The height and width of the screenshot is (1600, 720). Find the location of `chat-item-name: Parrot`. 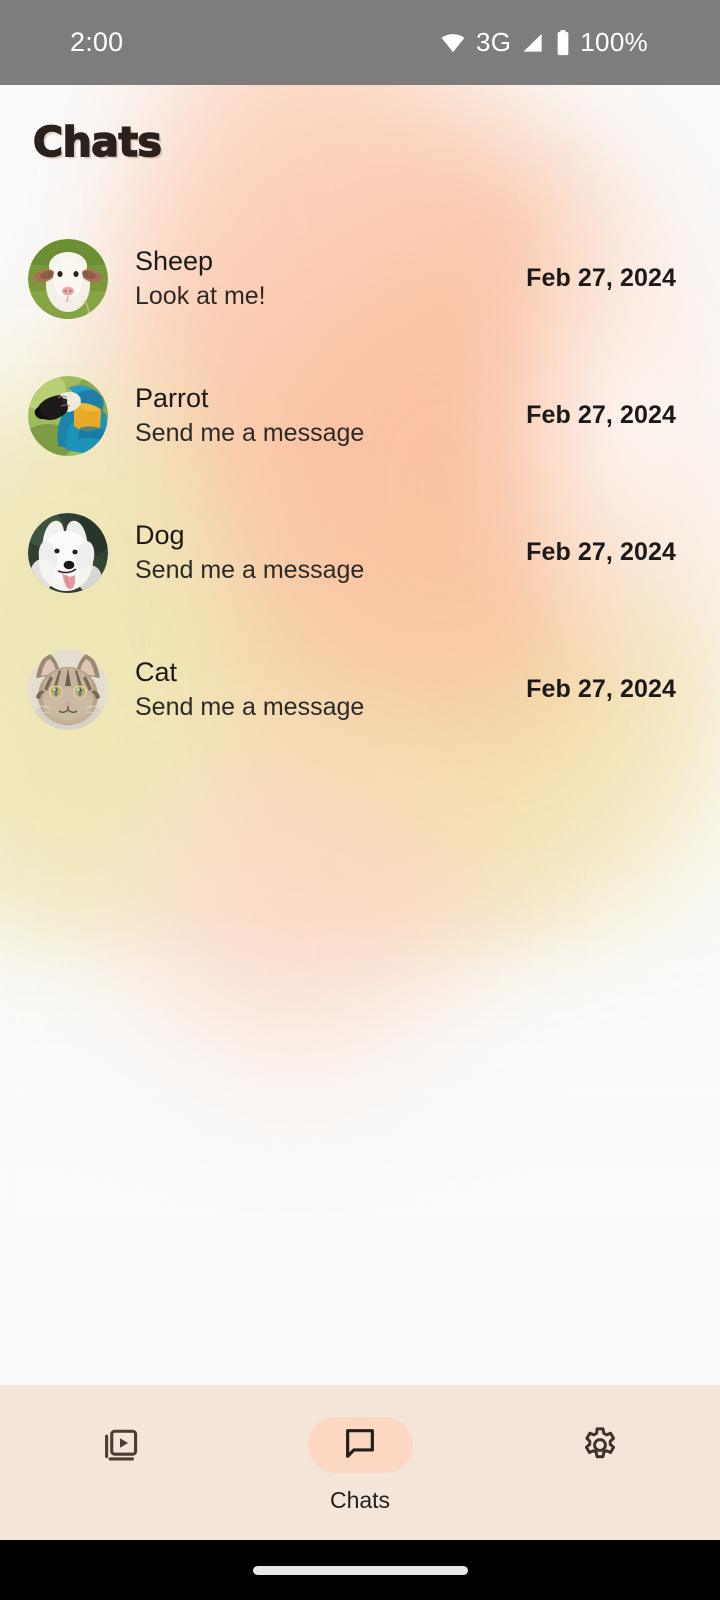

chat-item-name: Parrot is located at coordinates (172, 398).